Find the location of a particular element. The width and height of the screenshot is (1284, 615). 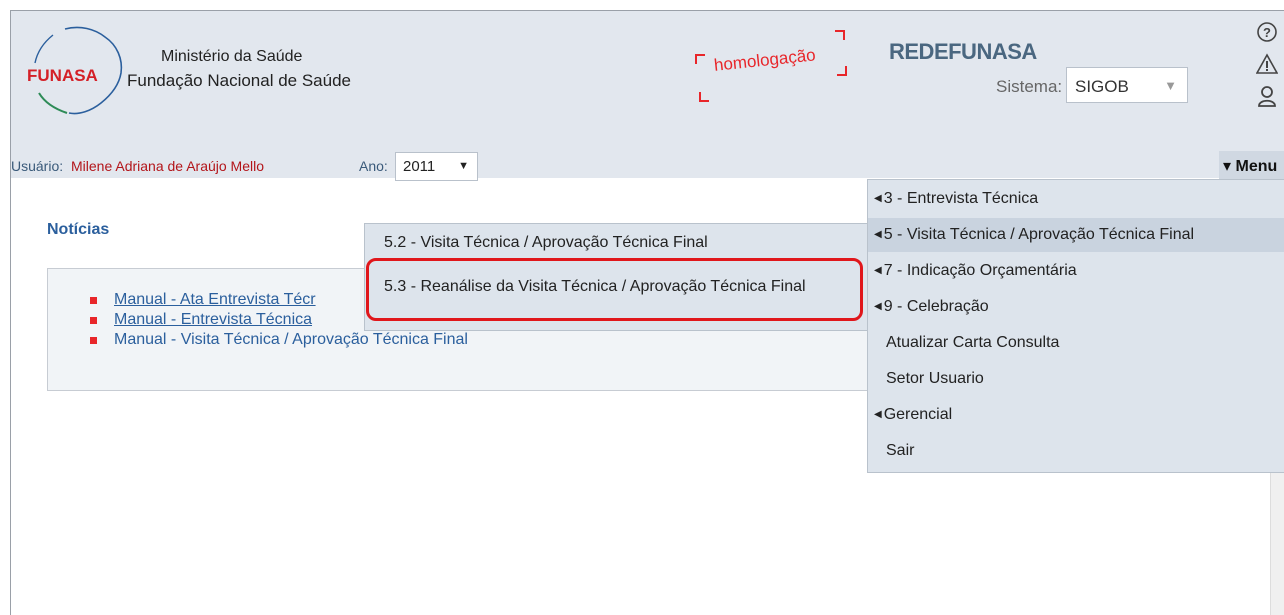

sistema-select: SIGOB ▼ is located at coordinates (1127, 85).